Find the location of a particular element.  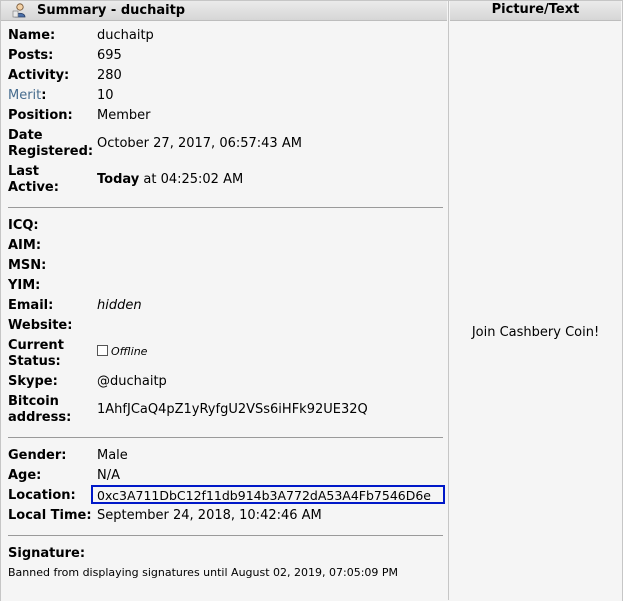

position-value: Member is located at coordinates (124, 115).